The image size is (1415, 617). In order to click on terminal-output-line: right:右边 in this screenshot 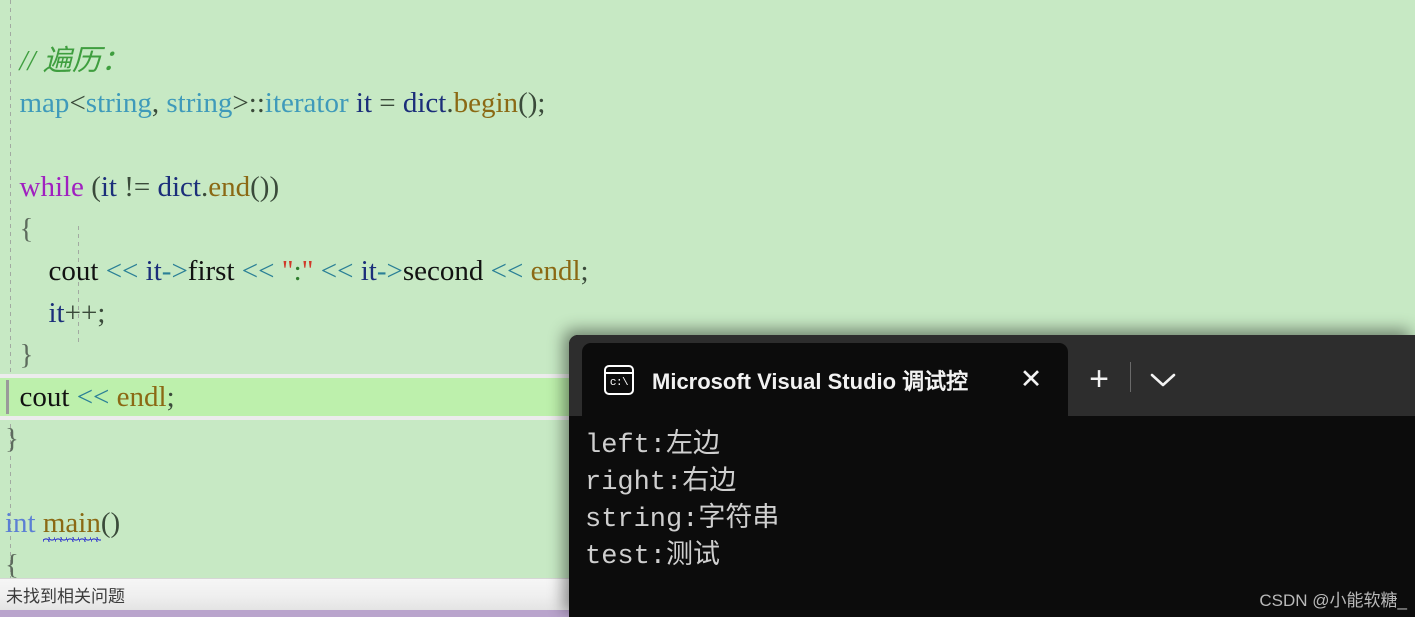, I will do `click(661, 483)`.